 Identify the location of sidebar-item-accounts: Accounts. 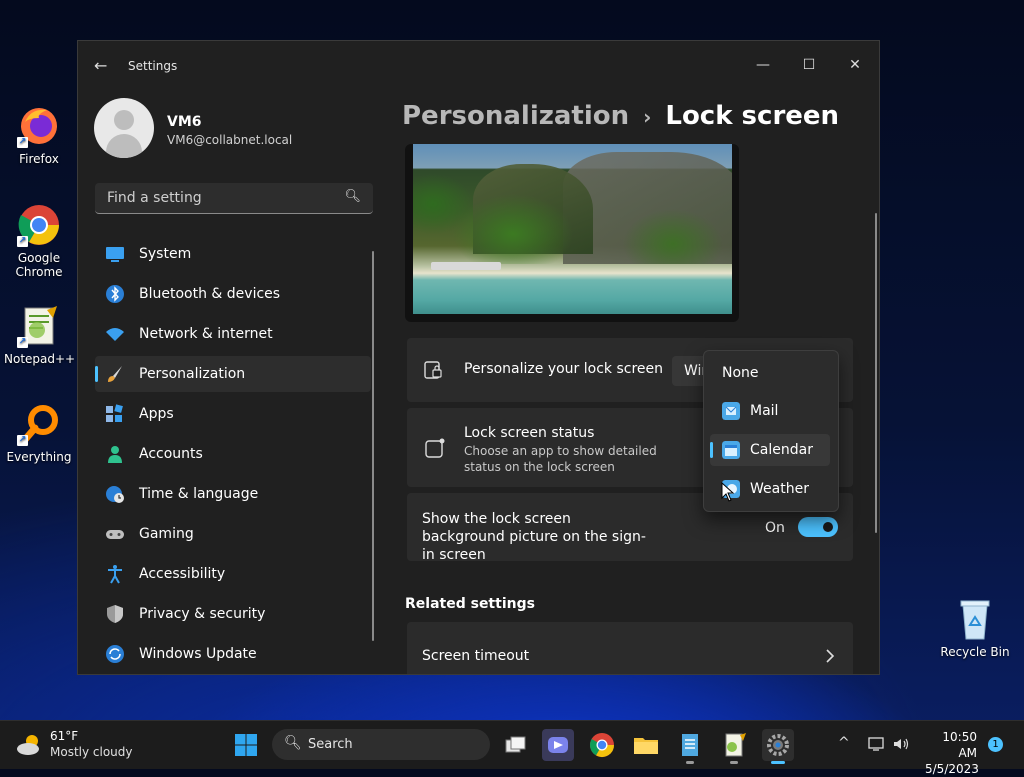
(233, 454).